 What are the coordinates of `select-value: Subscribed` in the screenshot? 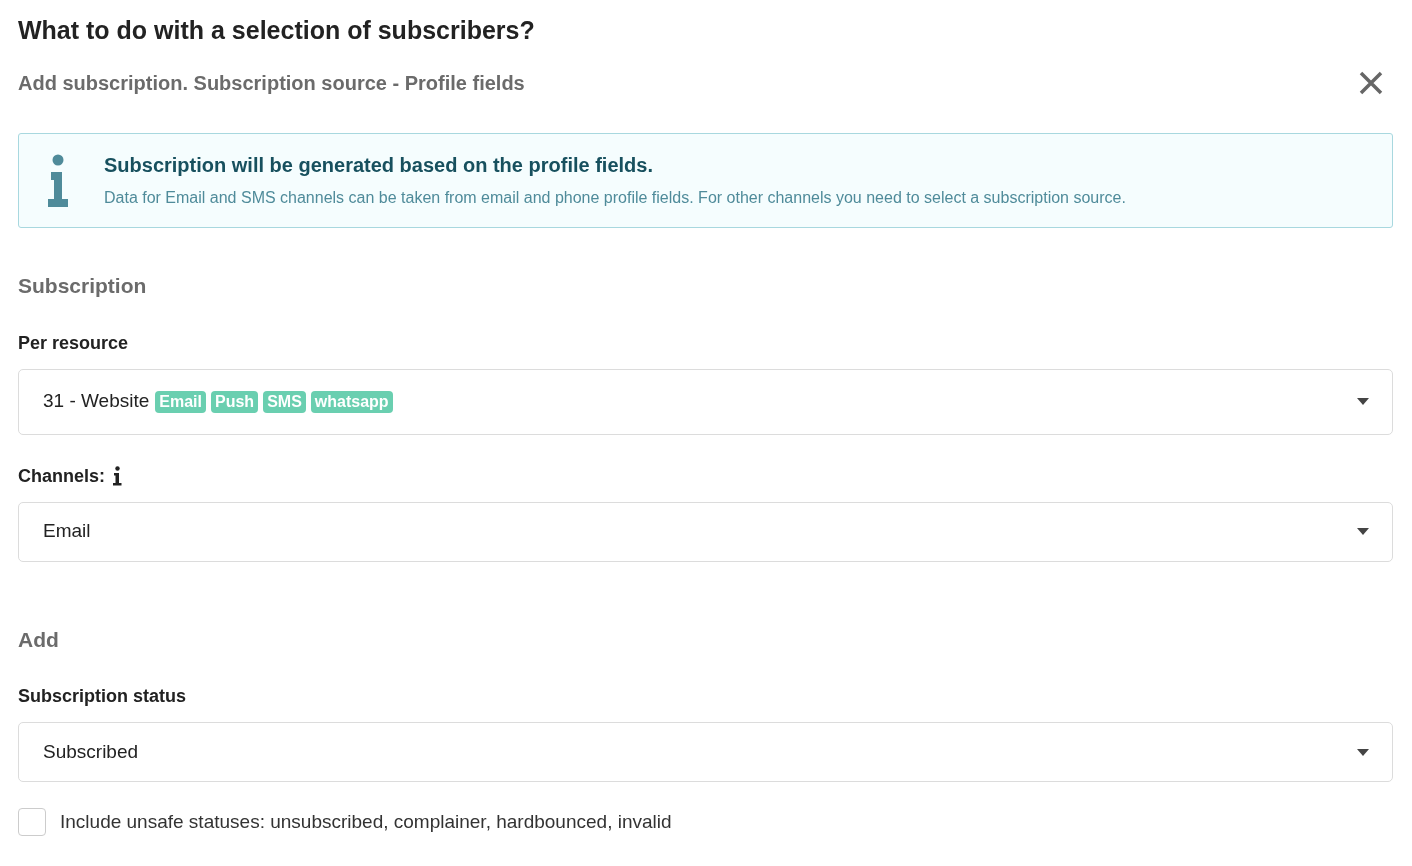 It's located at (91, 751).